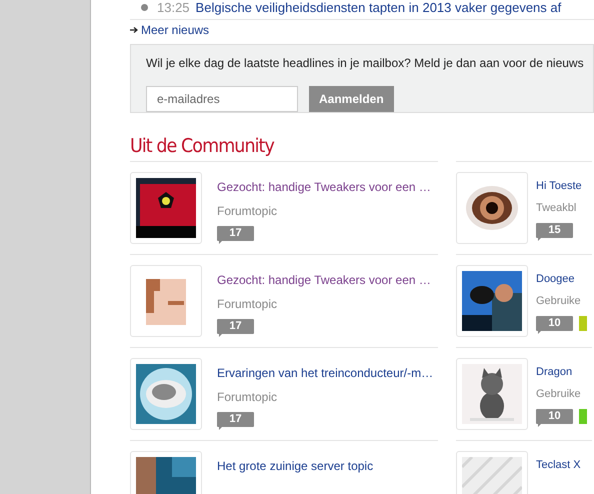  What do you see at coordinates (558, 464) in the screenshot?
I see `topic-title-link: Teclast X` at bounding box center [558, 464].